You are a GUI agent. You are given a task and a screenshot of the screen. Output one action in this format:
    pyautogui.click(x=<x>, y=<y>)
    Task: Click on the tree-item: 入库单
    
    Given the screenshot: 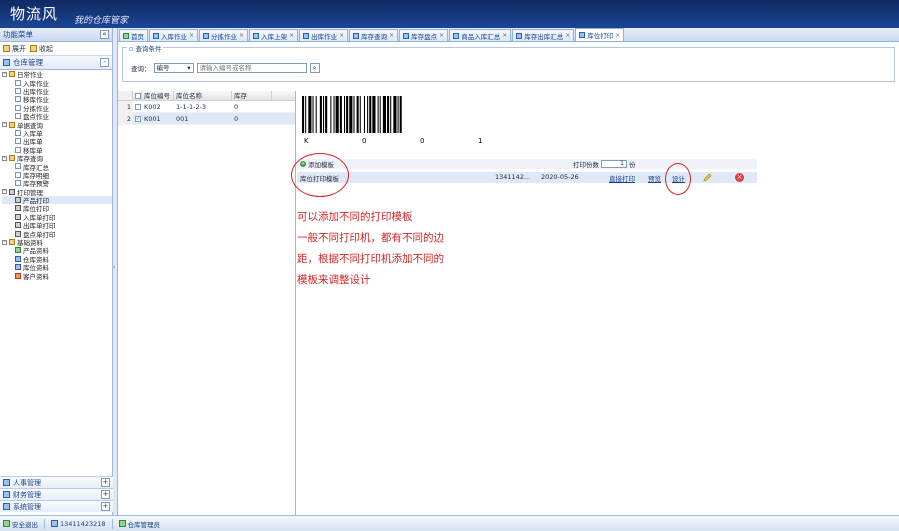 What is the action you would take?
    pyautogui.click(x=57, y=133)
    